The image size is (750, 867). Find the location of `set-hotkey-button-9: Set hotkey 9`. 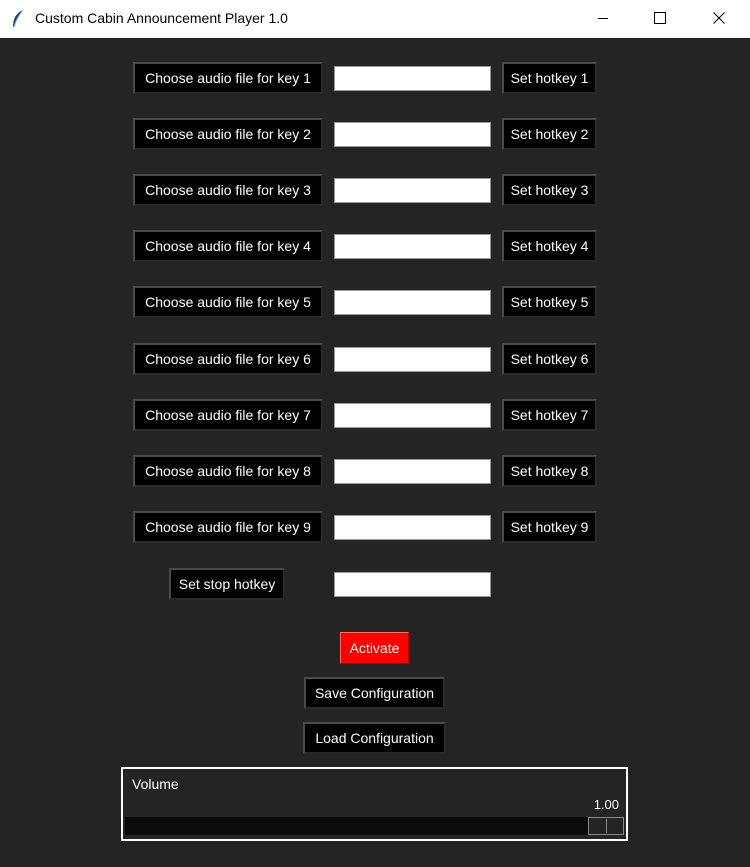

set-hotkey-button-9: Set hotkey 9 is located at coordinates (549, 527).